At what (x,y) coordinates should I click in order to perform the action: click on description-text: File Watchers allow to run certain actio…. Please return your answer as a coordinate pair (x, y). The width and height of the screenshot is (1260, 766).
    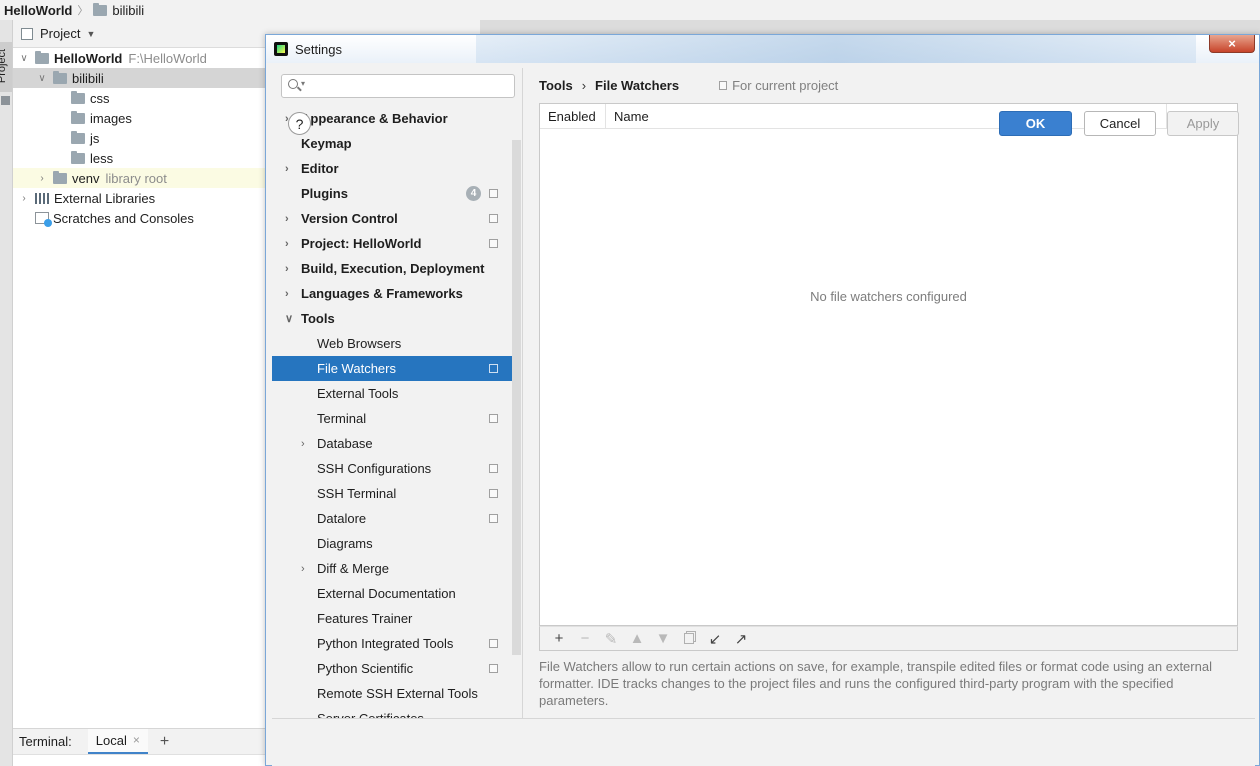
    Looking at the image, I should click on (875, 683).